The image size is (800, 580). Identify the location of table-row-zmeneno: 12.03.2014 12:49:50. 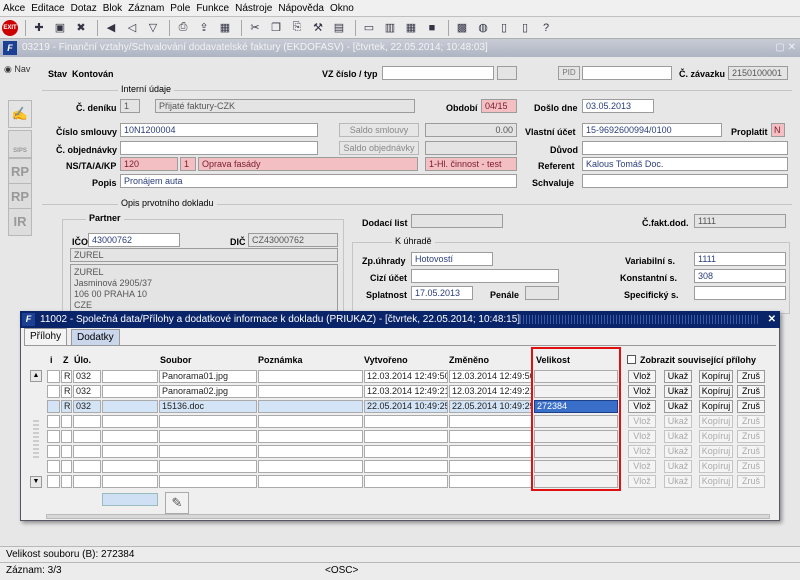
(491, 376).